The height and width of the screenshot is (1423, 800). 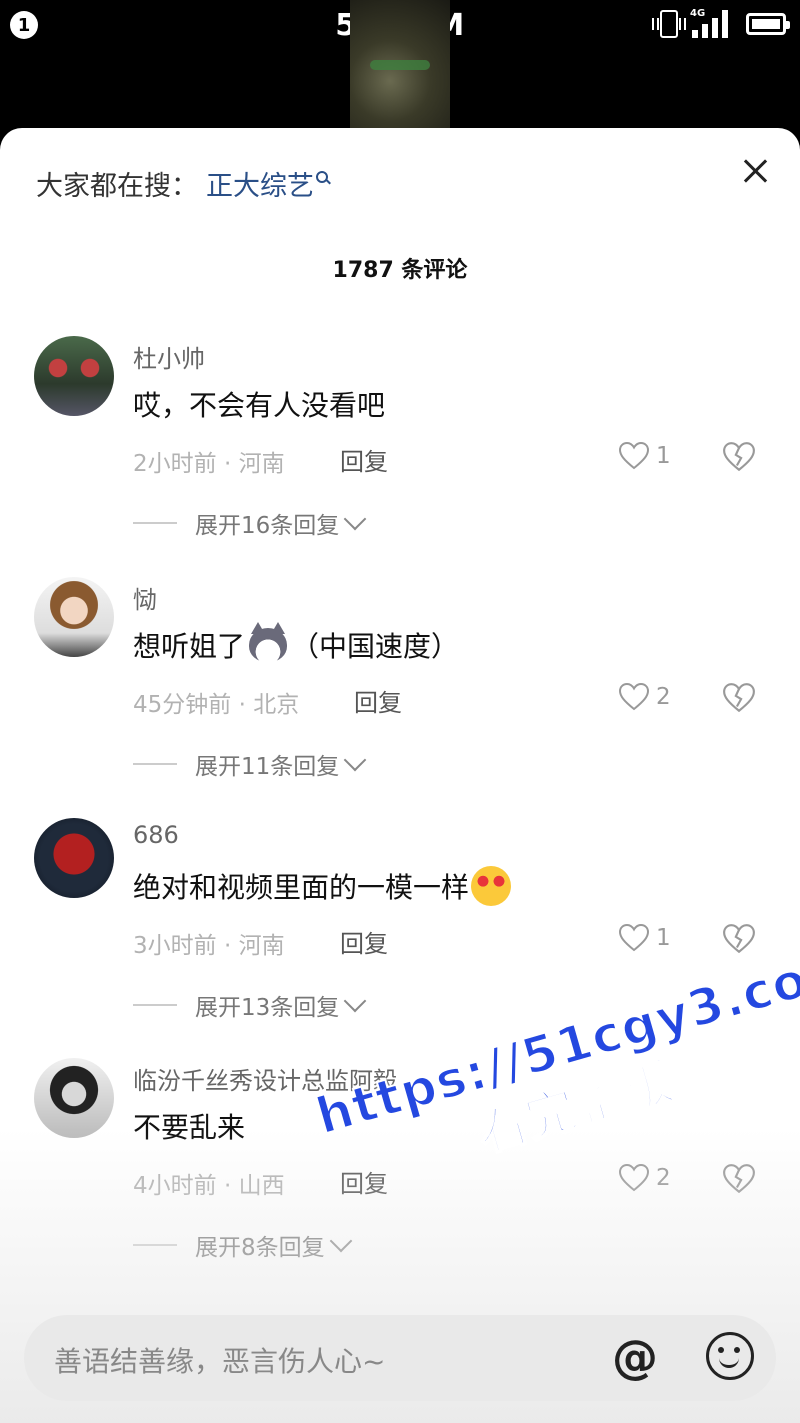 What do you see at coordinates (323, 178) in the screenshot?
I see `search-icon` at bounding box center [323, 178].